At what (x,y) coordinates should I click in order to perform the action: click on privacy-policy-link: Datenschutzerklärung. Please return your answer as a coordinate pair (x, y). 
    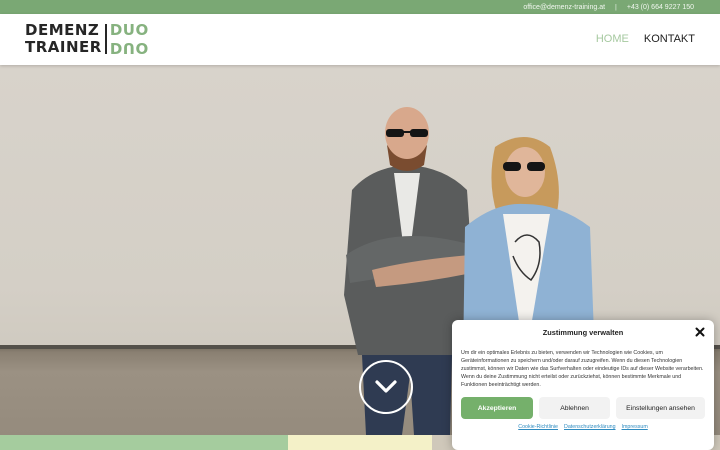
    Looking at the image, I should click on (590, 427).